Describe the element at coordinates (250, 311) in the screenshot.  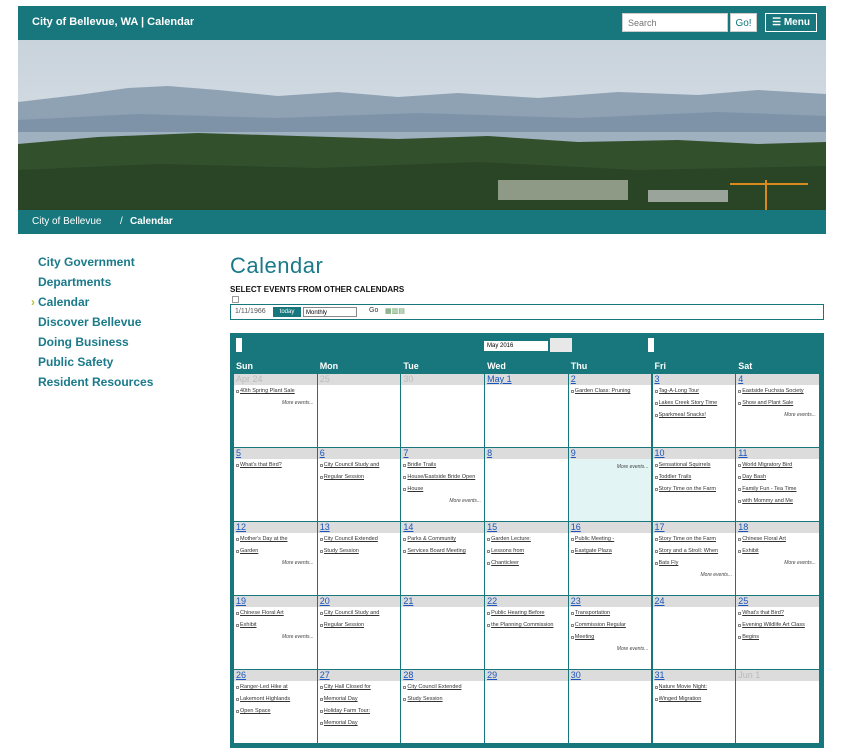
I see `date-field: 1/11/1966` at that location.